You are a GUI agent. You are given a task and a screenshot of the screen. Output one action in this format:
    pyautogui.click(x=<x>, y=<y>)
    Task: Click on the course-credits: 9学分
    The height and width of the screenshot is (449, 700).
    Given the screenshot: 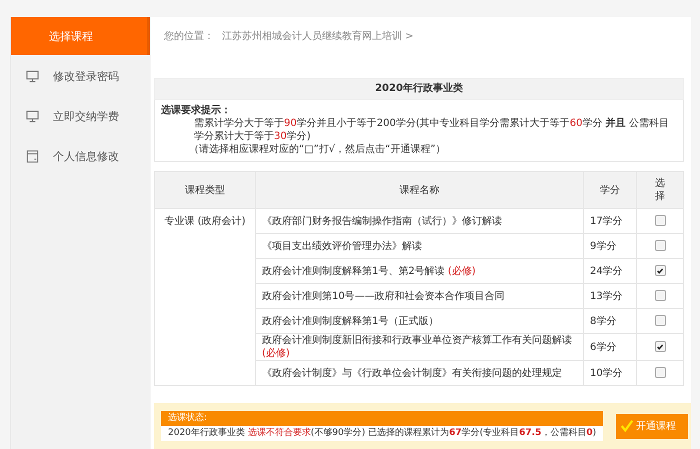 What is the action you would take?
    pyautogui.click(x=610, y=246)
    